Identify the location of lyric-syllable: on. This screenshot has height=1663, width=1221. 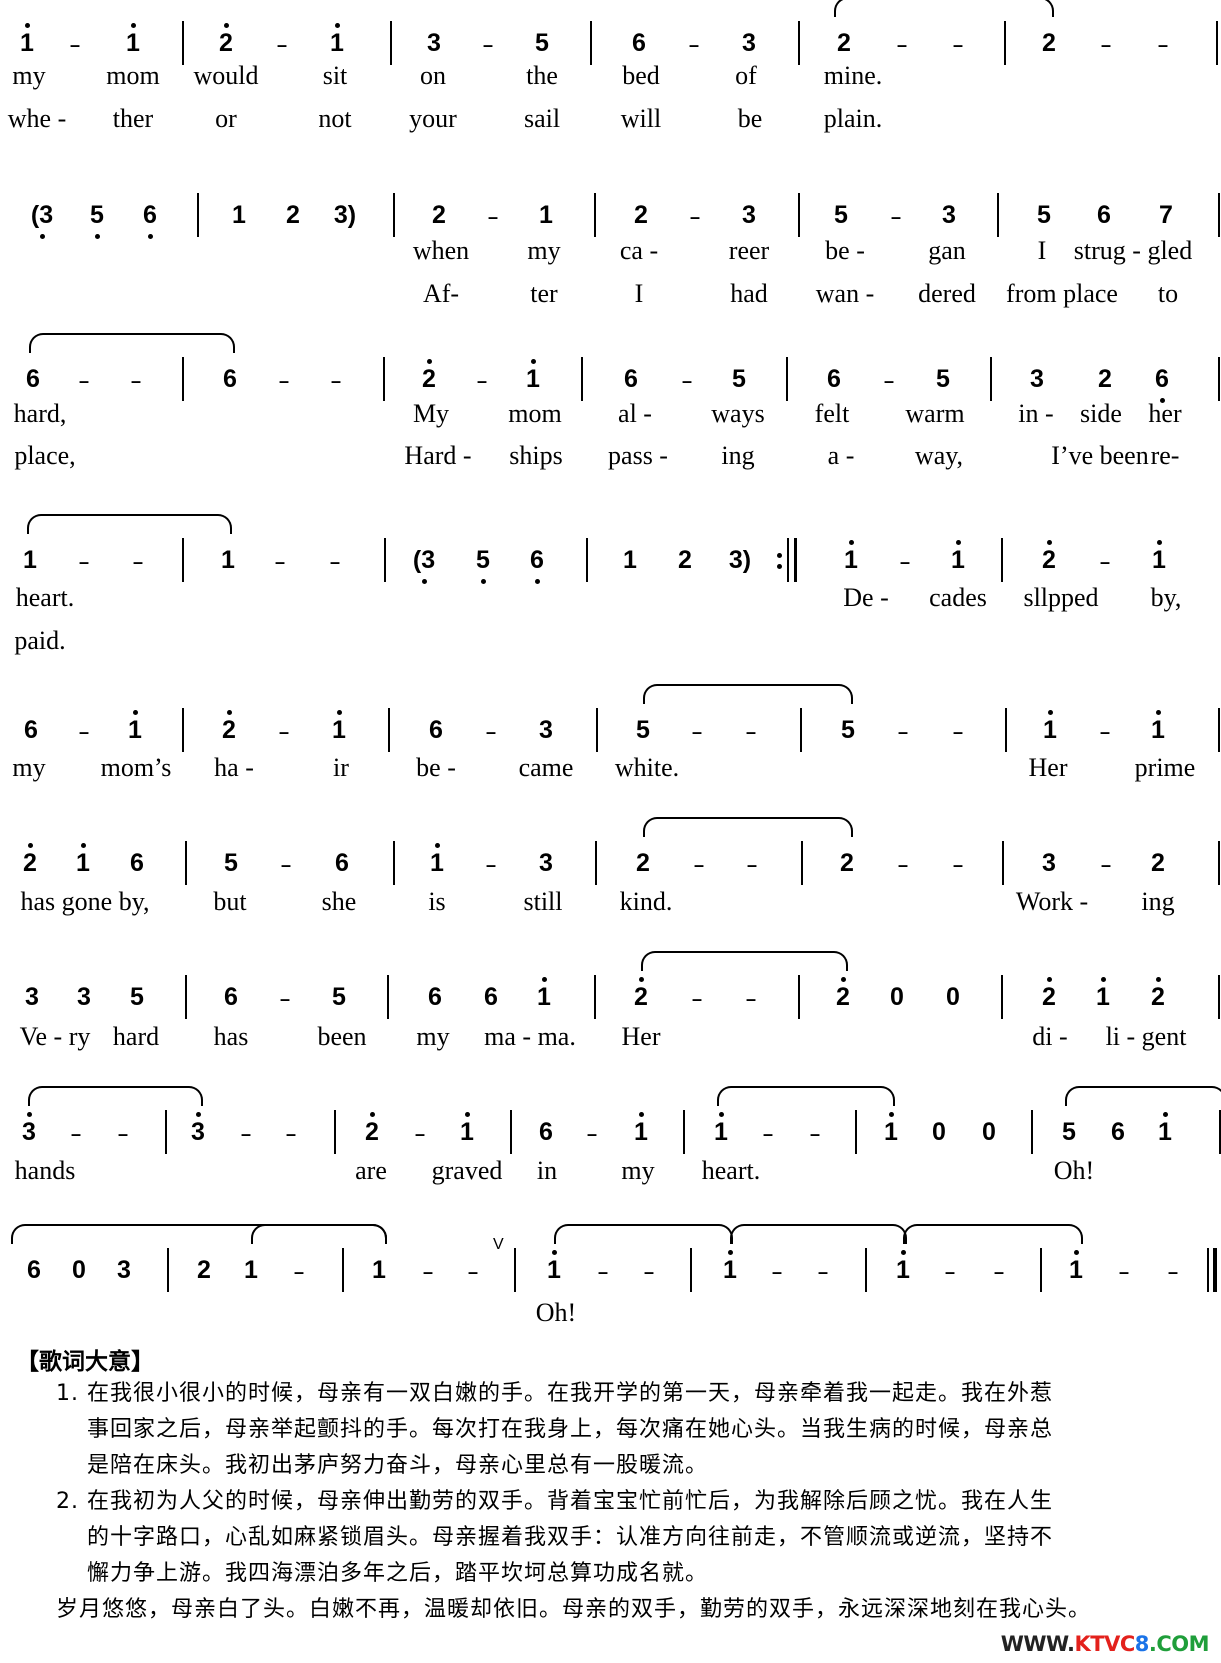
(433, 75).